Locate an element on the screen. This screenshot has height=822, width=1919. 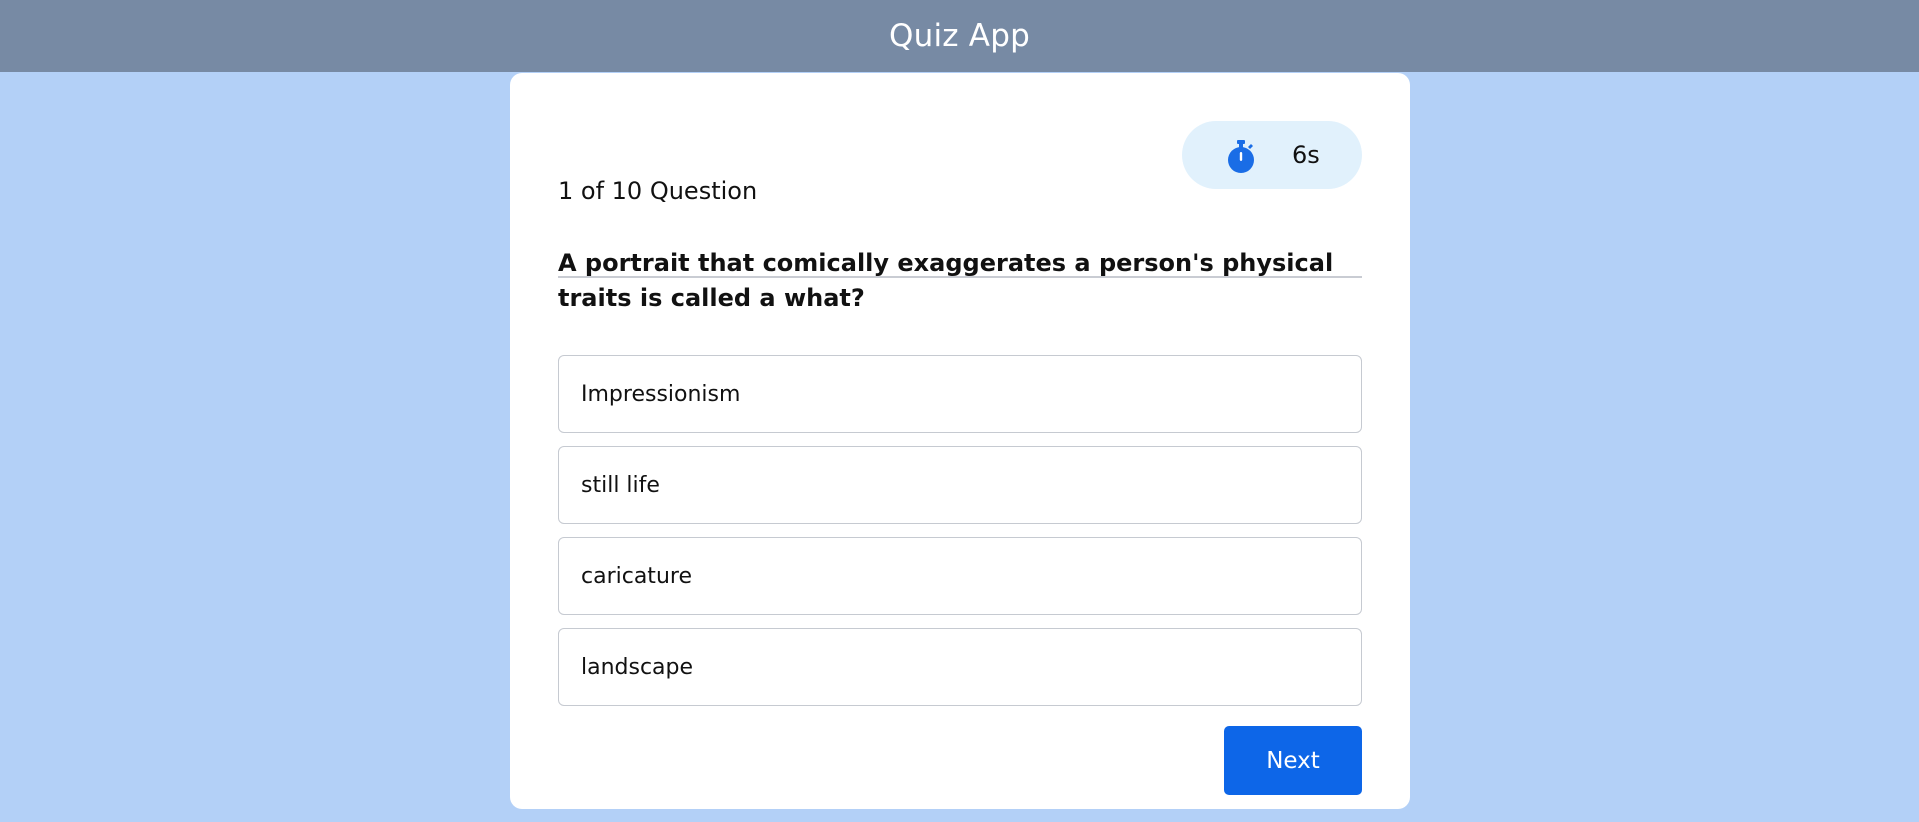
question-counter: 1 of 10 Question is located at coordinates (658, 191).